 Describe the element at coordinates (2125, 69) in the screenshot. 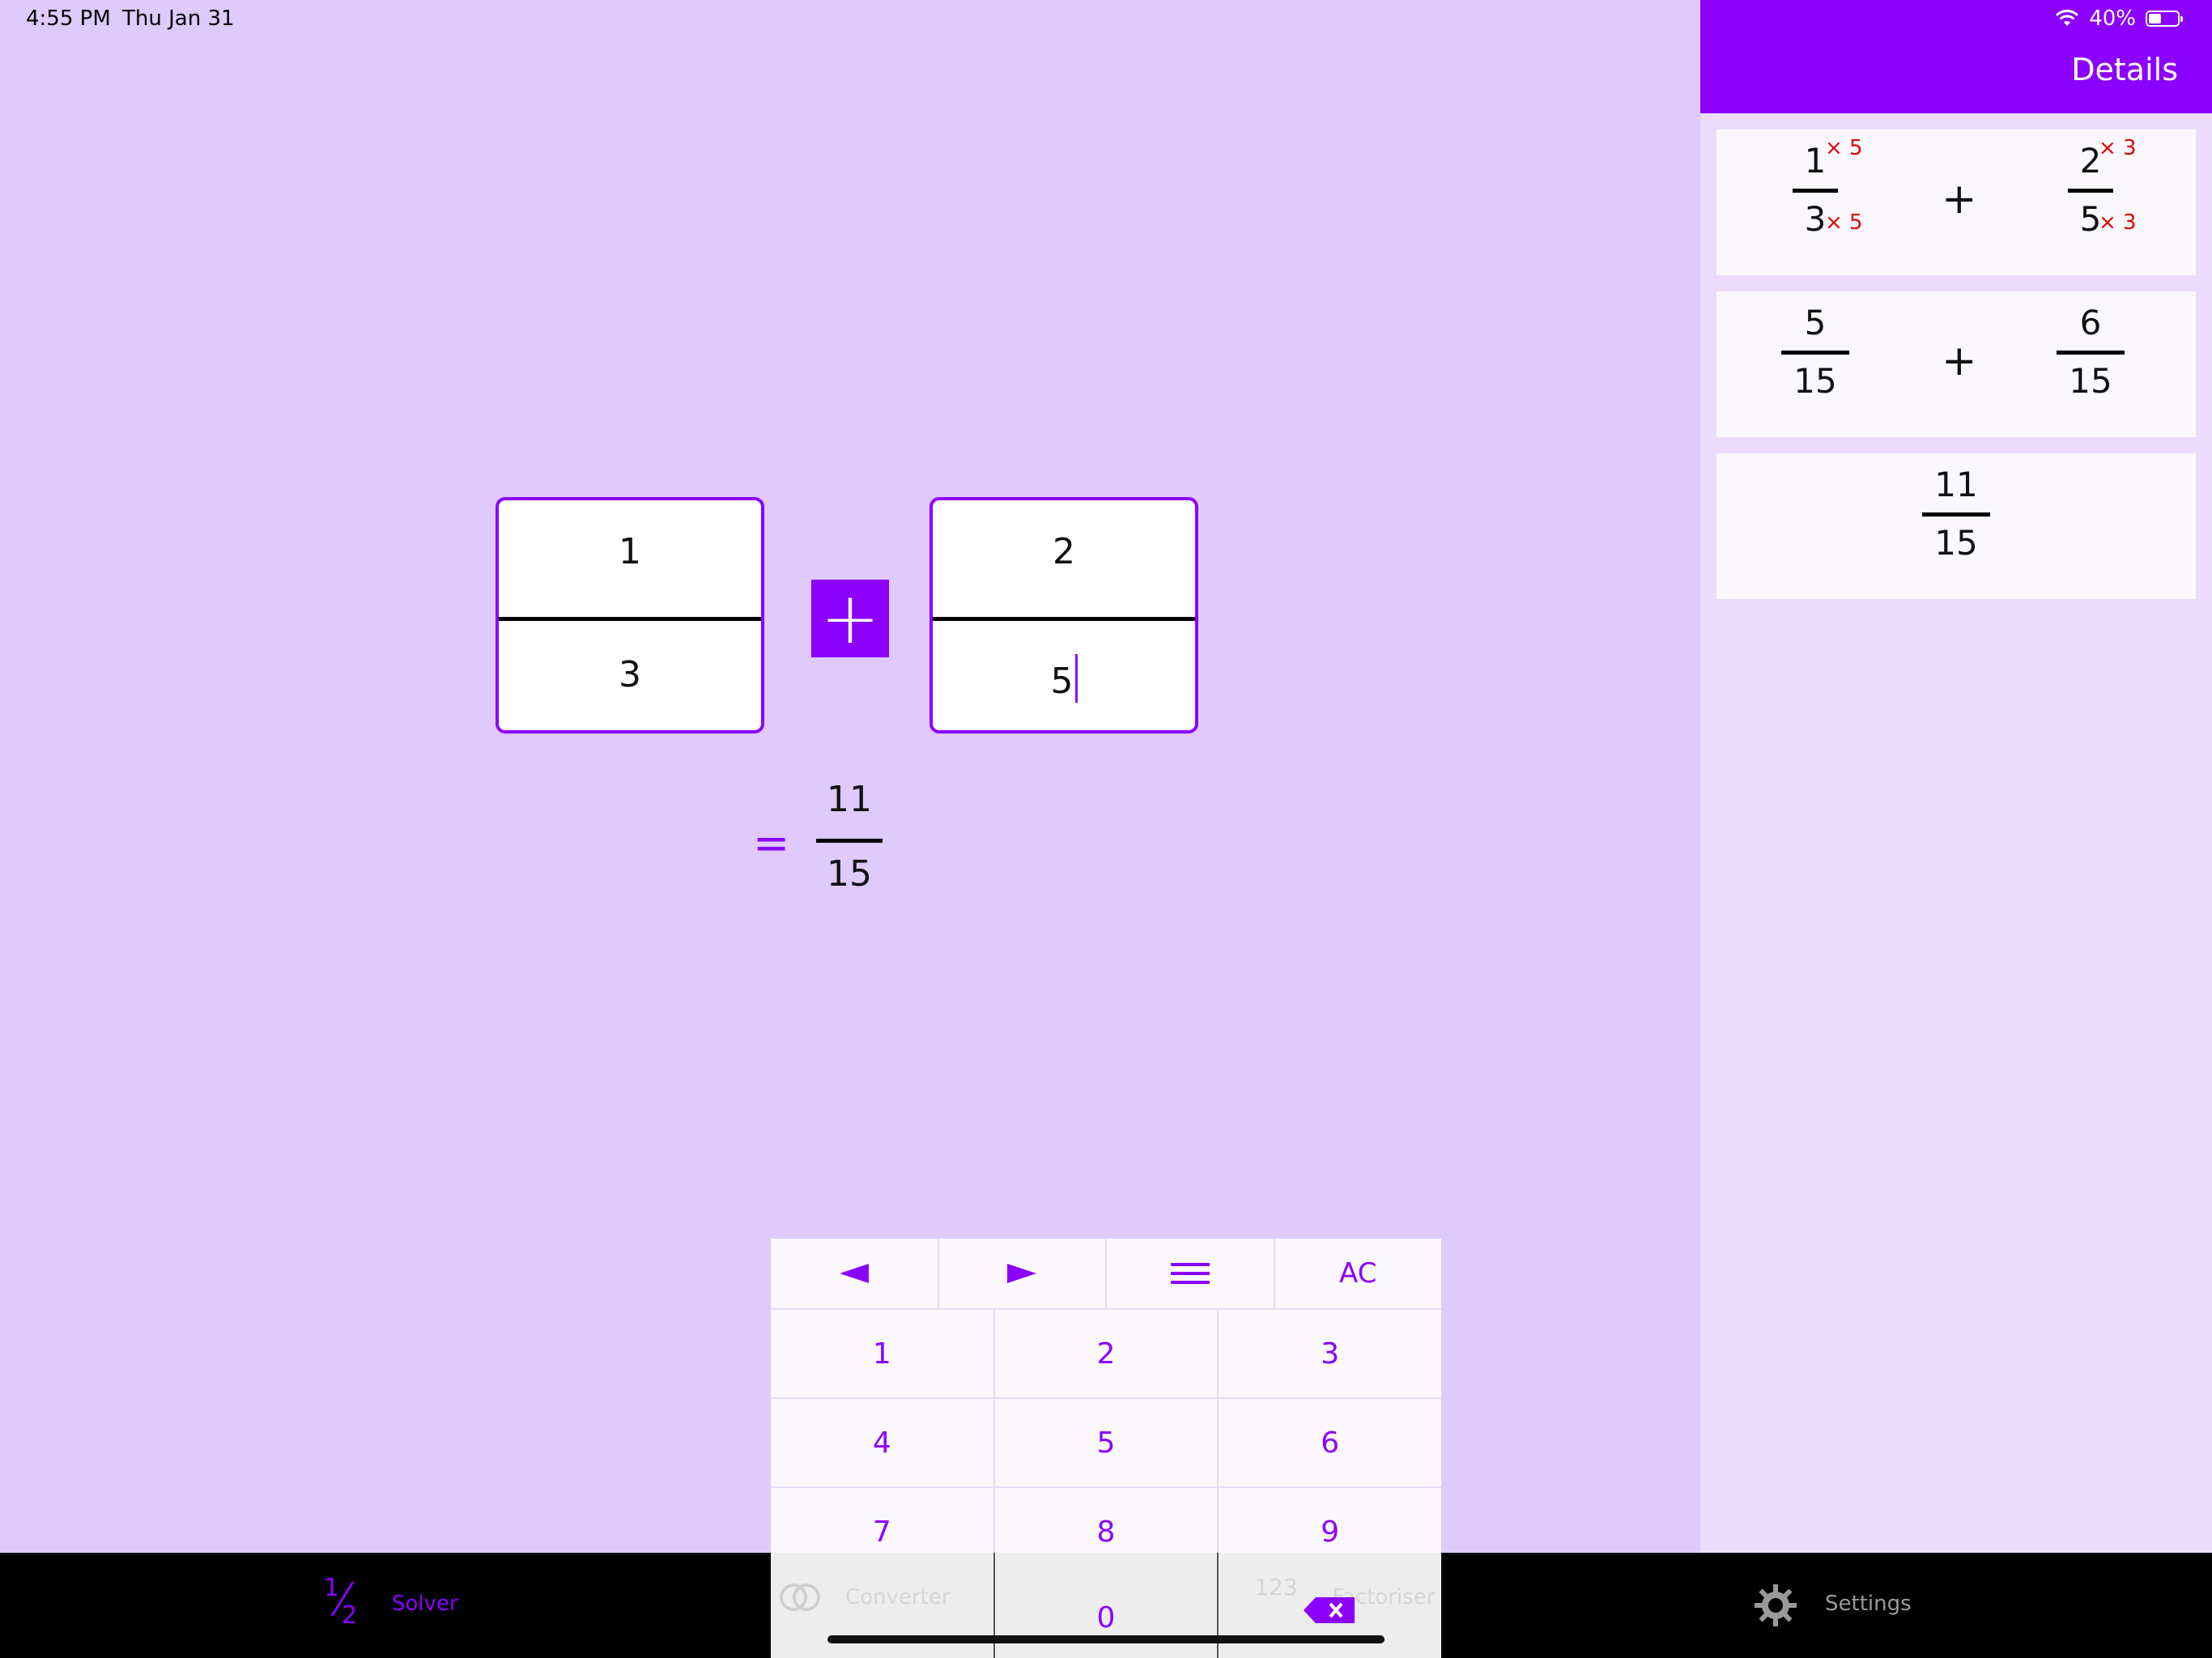

I see `details-title: Details` at that location.